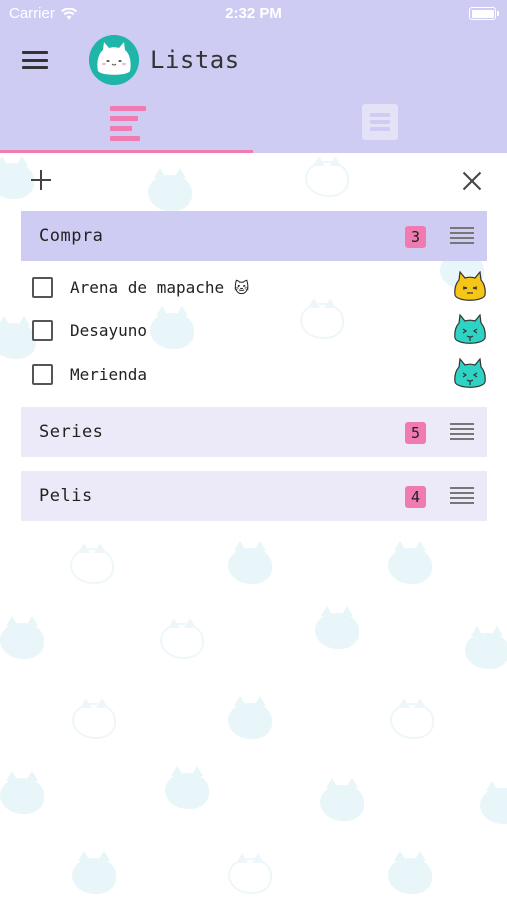  What do you see at coordinates (415, 433) in the screenshot?
I see `count-badge: 5` at bounding box center [415, 433].